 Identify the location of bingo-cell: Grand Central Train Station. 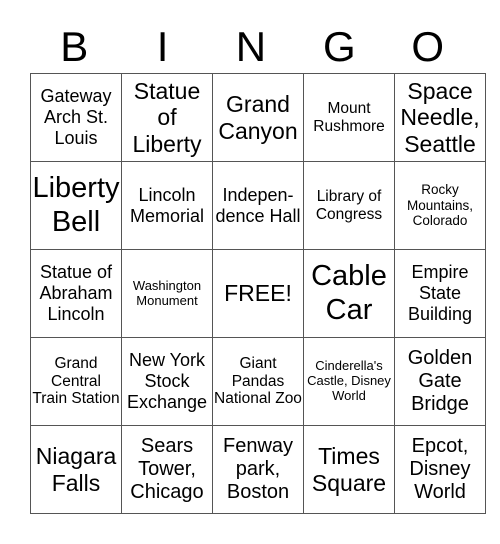
(76, 381).